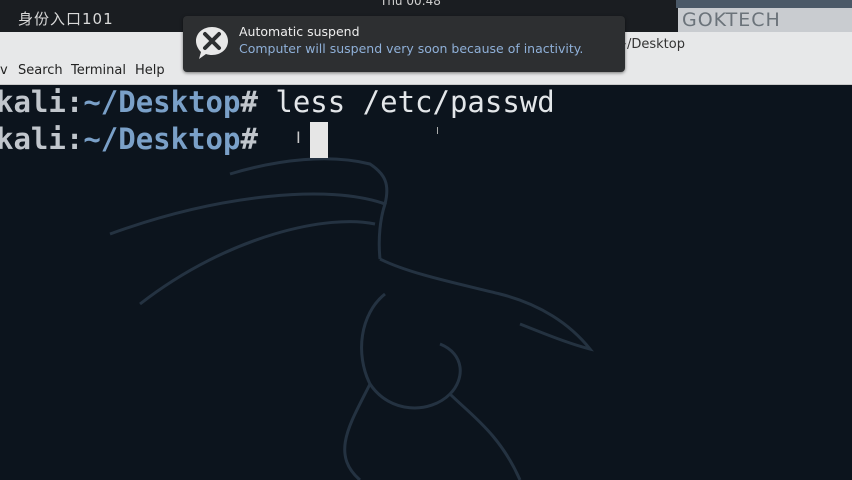  Describe the element at coordinates (40, 70) in the screenshot. I see `menu-search: Search` at that location.